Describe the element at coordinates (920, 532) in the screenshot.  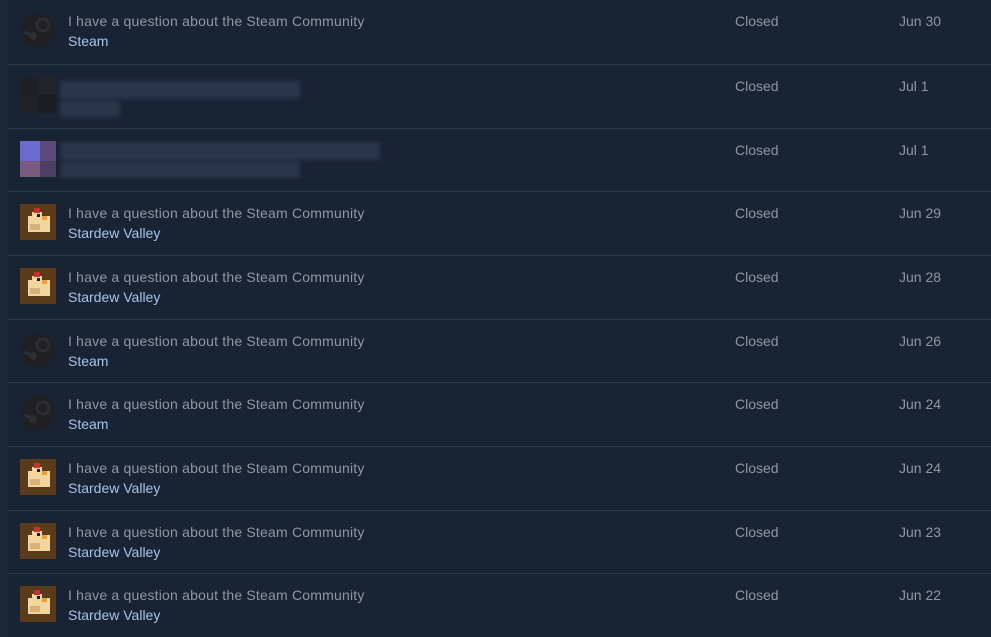
I see `ticket-date: Jun 23` at that location.